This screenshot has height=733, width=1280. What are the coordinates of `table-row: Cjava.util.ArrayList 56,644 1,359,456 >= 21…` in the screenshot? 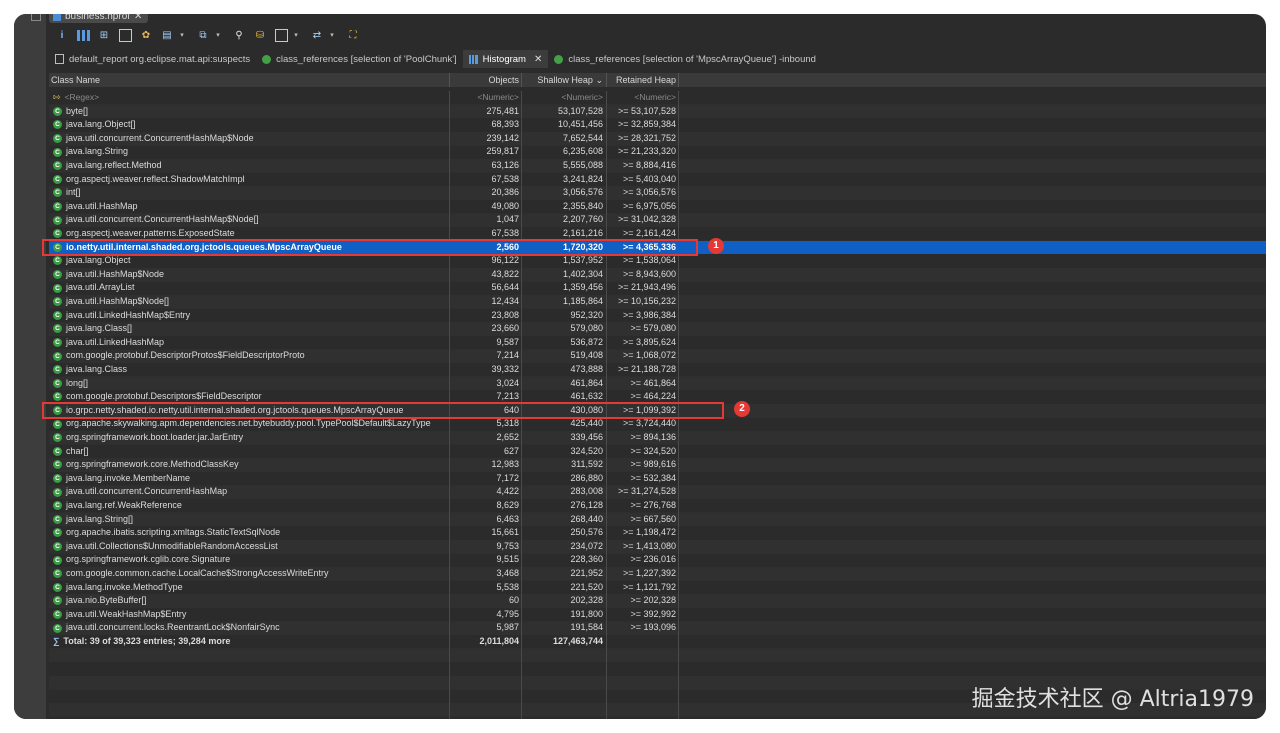 It's located at (657, 288).